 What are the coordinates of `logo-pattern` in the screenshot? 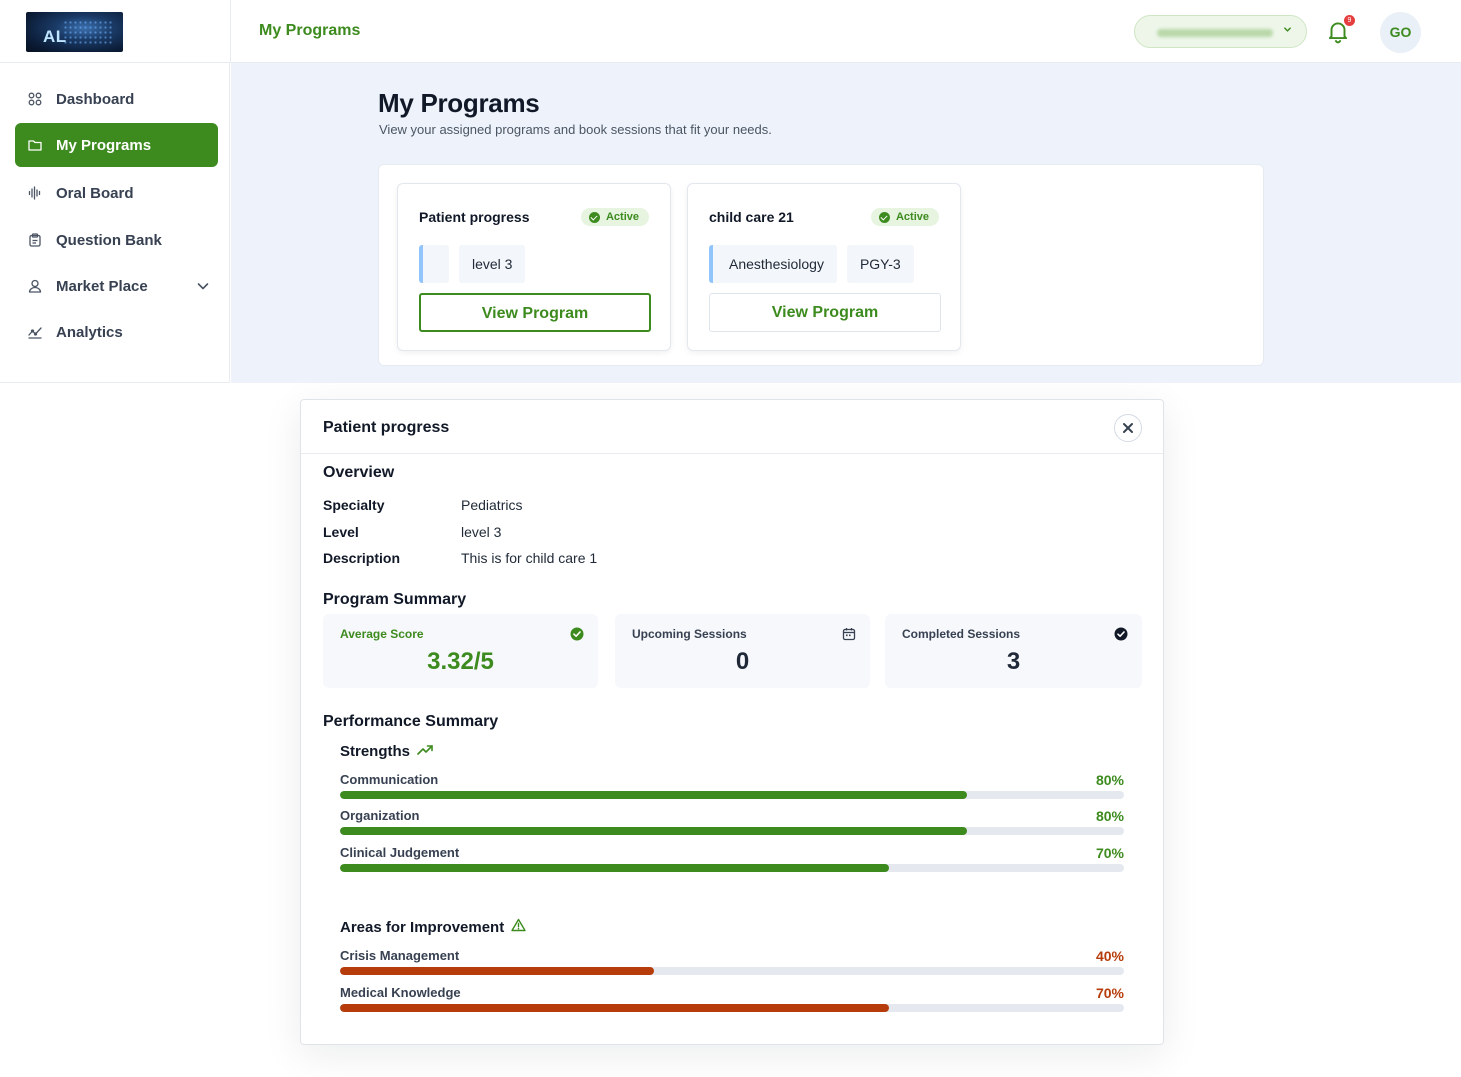 It's located at (88, 32).